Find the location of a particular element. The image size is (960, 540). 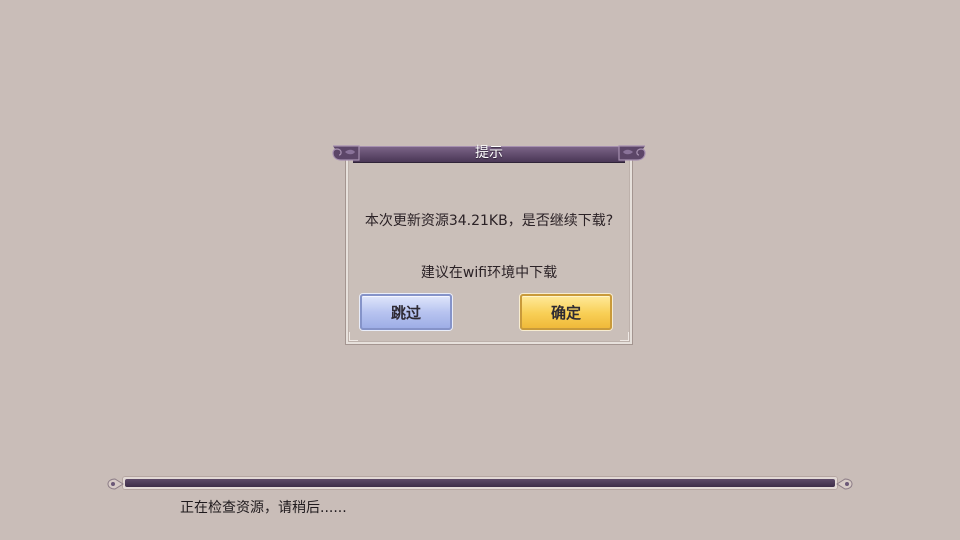

progress-fill is located at coordinates (480, 483).